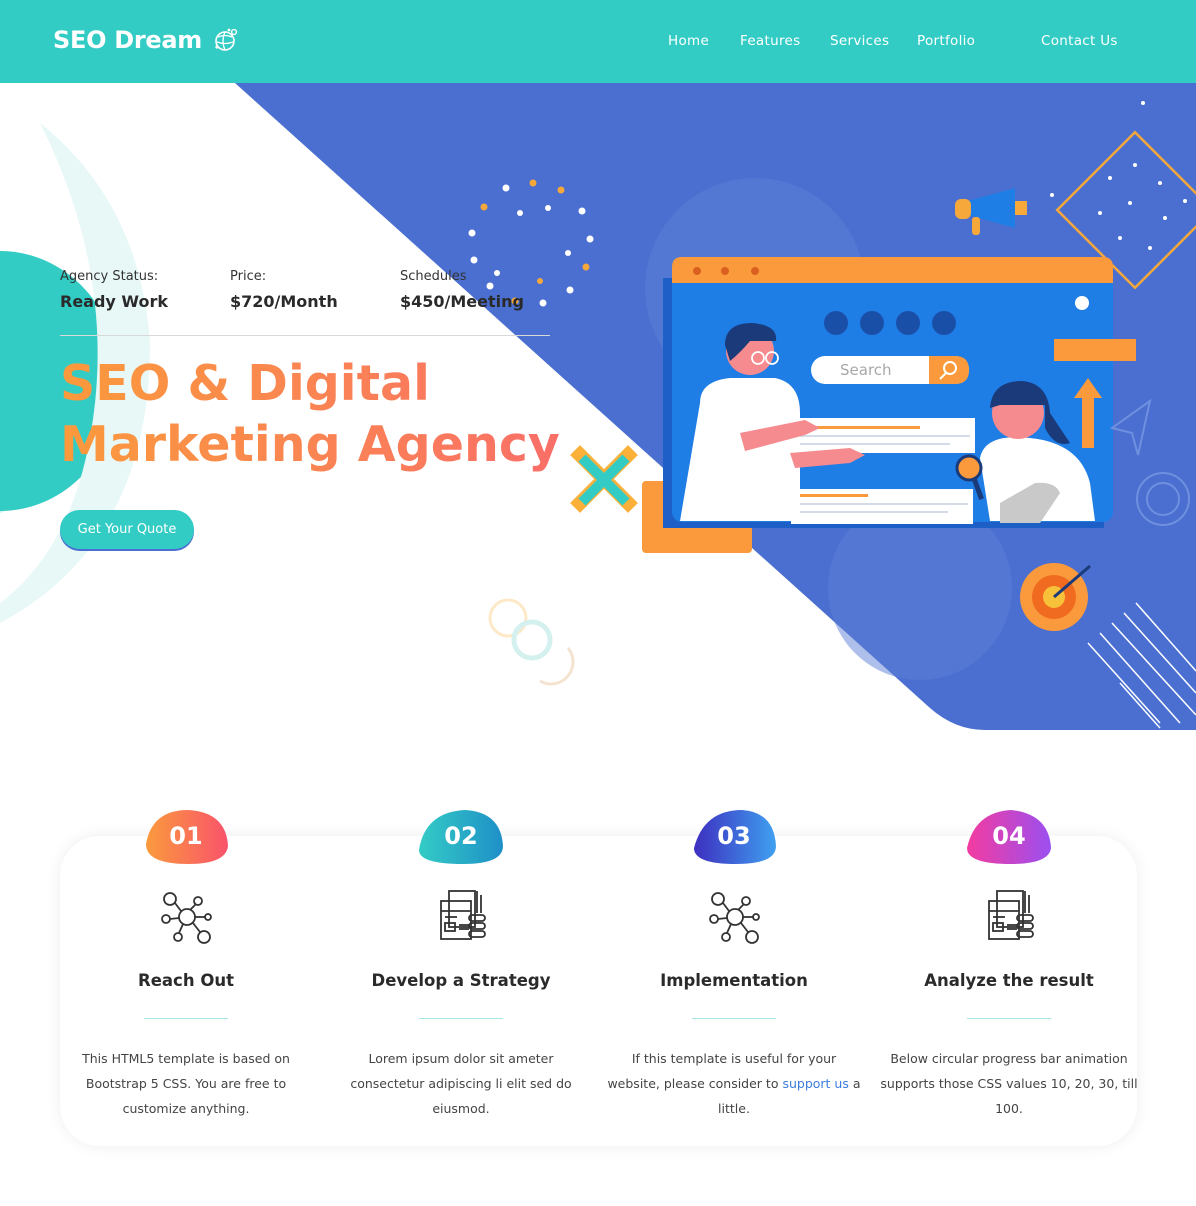 This screenshot has height=1206, width=1196. Describe the element at coordinates (1009, 980) in the screenshot. I see `step-title: Analyze the result` at that location.